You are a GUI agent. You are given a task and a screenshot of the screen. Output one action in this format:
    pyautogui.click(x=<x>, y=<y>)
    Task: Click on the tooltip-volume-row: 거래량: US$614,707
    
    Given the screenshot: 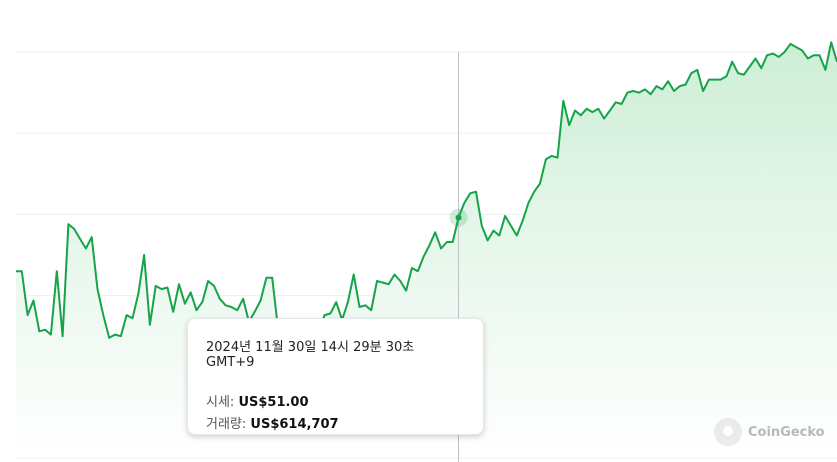 What is the action you would take?
    pyautogui.click(x=335, y=425)
    